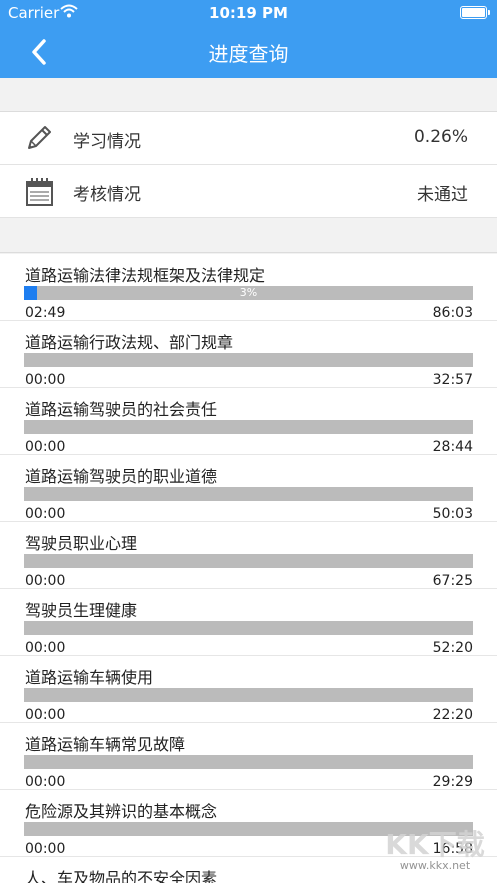 The height and width of the screenshot is (883, 497). I want to click on course-item: 道路运输驾驶员的社会责任 00:00 28:44, so click(248, 421).